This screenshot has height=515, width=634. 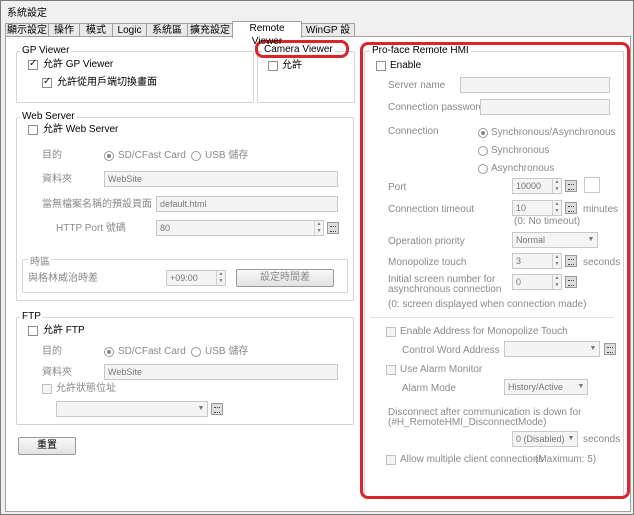 What do you see at coordinates (27, 30) in the screenshot?
I see `tab-display: 顯示設定` at bounding box center [27, 30].